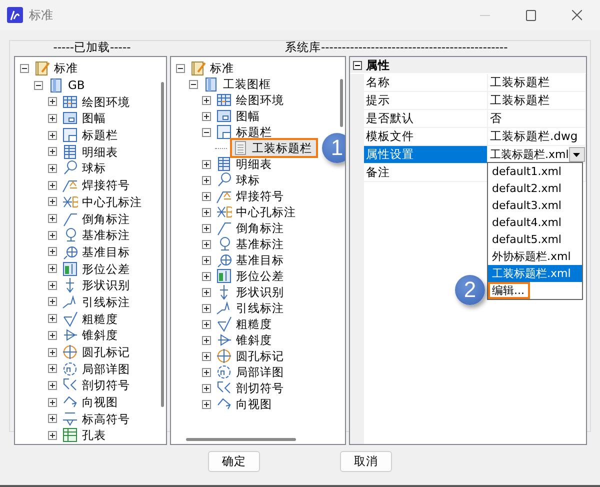  What do you see at coordinates (537, 136) in the screenshot?
I see `property-value: 工装标题栏.dwg` at bounding box center [537, 136].